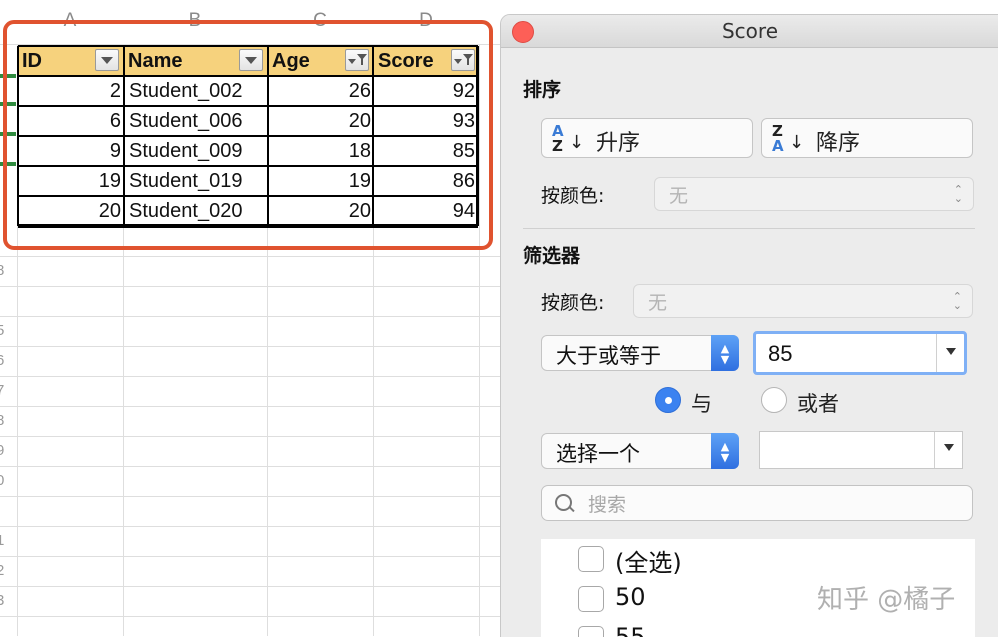  Describe the element at coordinates (591, 559) in the screenshot. I see `checkbox-select-all` at that location.